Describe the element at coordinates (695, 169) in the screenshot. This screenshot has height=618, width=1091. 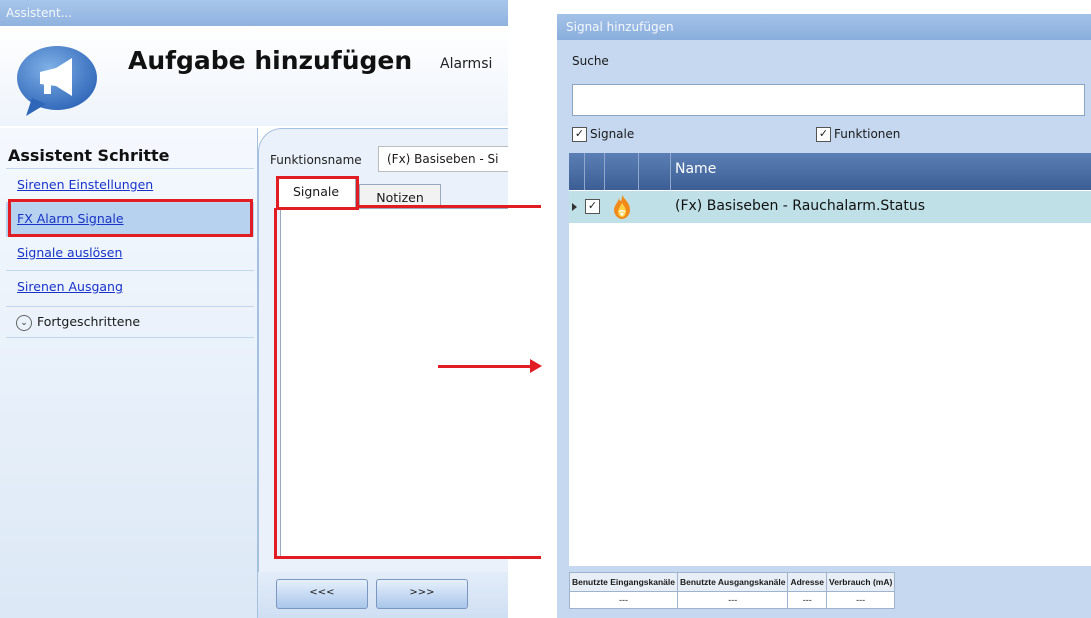
I see `column-header-name: Name` at that location.